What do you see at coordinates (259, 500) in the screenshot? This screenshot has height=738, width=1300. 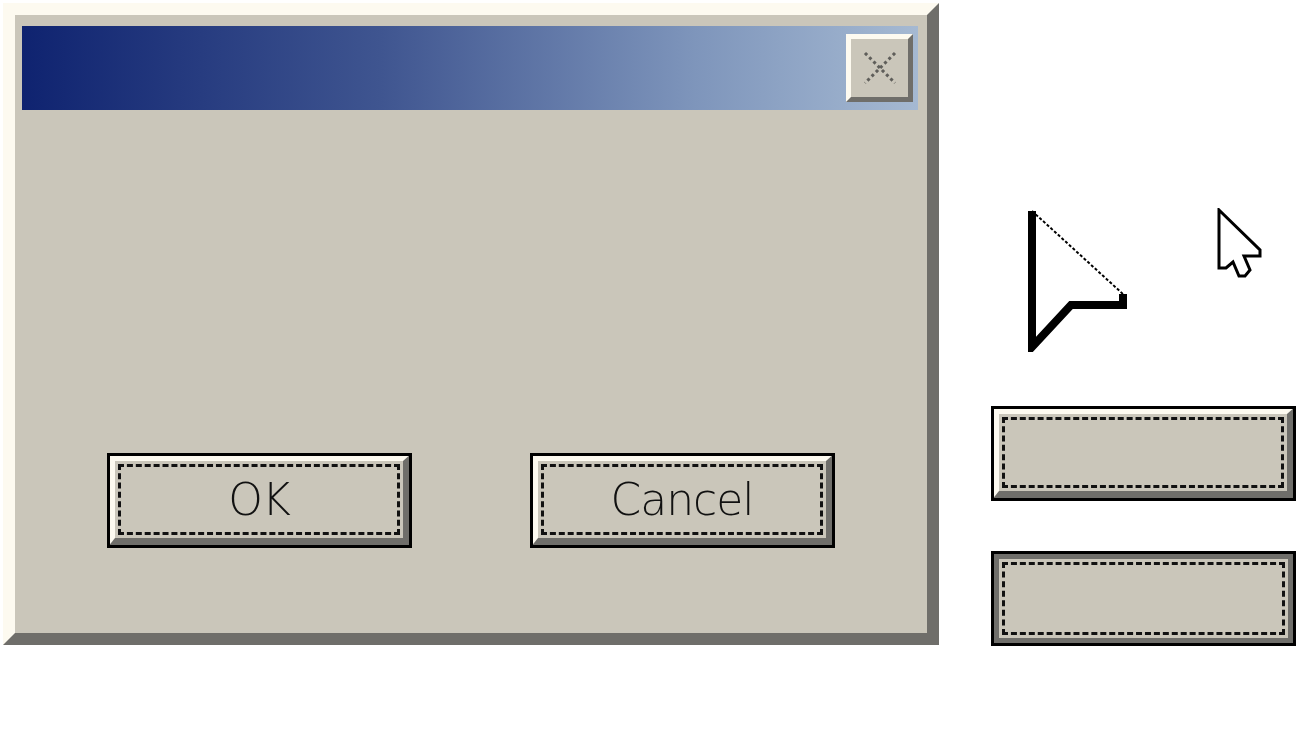 I see `dialog-button: OK` at bounding box center [259, 500].